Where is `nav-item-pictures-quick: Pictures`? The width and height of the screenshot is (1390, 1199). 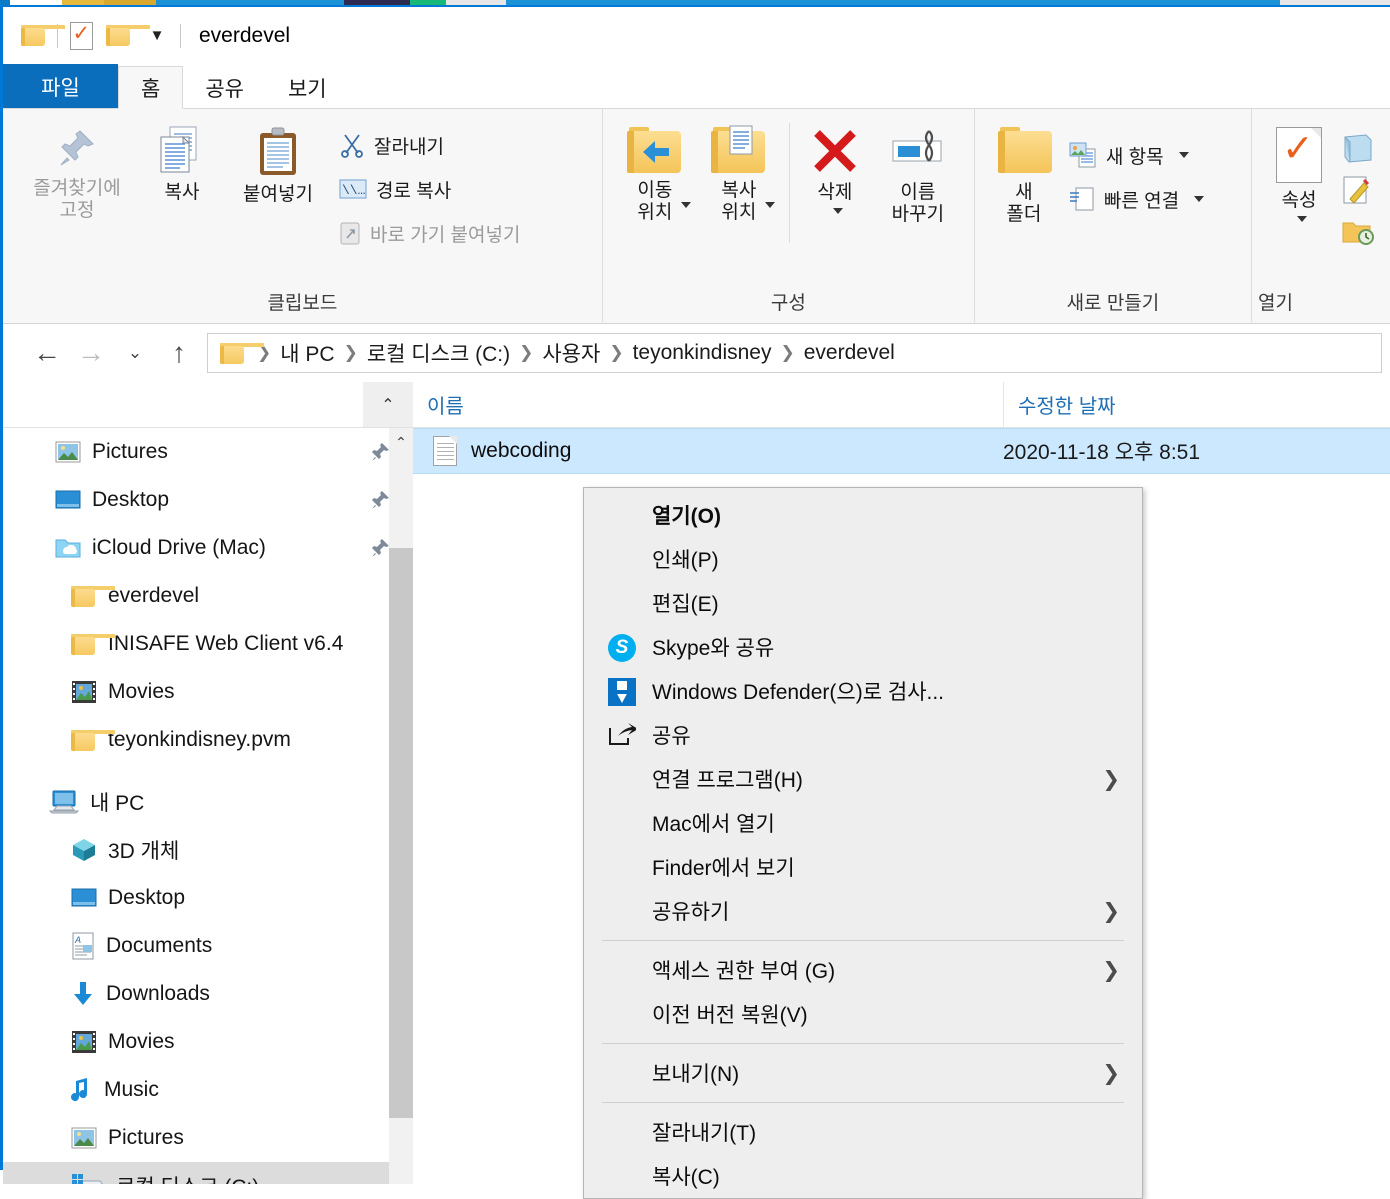 nav-item-pictures-quick: Pictures is located at coordinates (208, 452).